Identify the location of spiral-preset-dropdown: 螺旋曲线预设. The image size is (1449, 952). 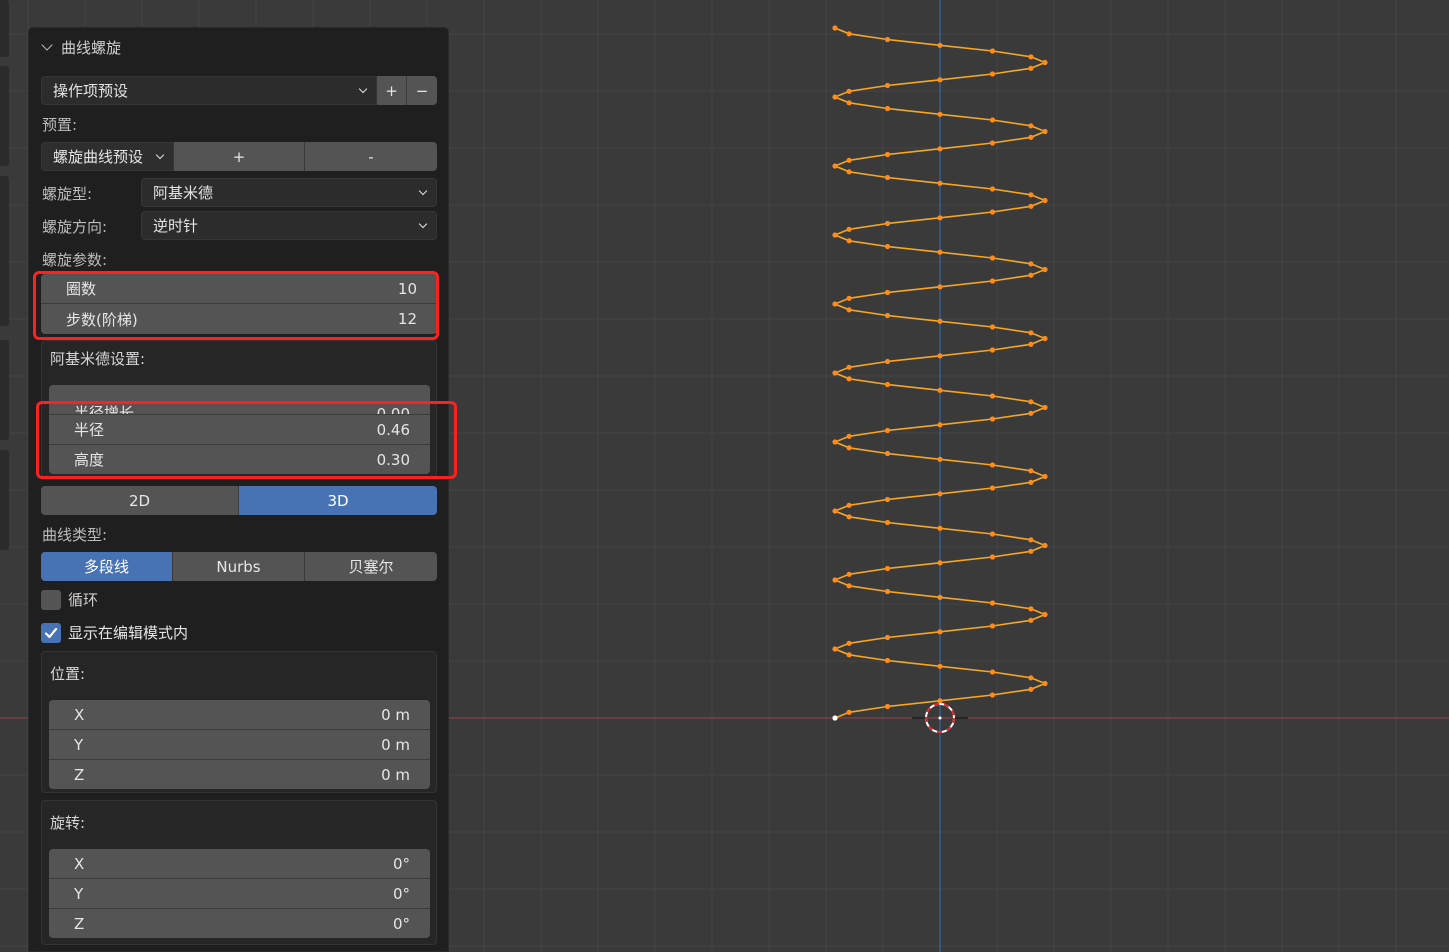
(107, 156).